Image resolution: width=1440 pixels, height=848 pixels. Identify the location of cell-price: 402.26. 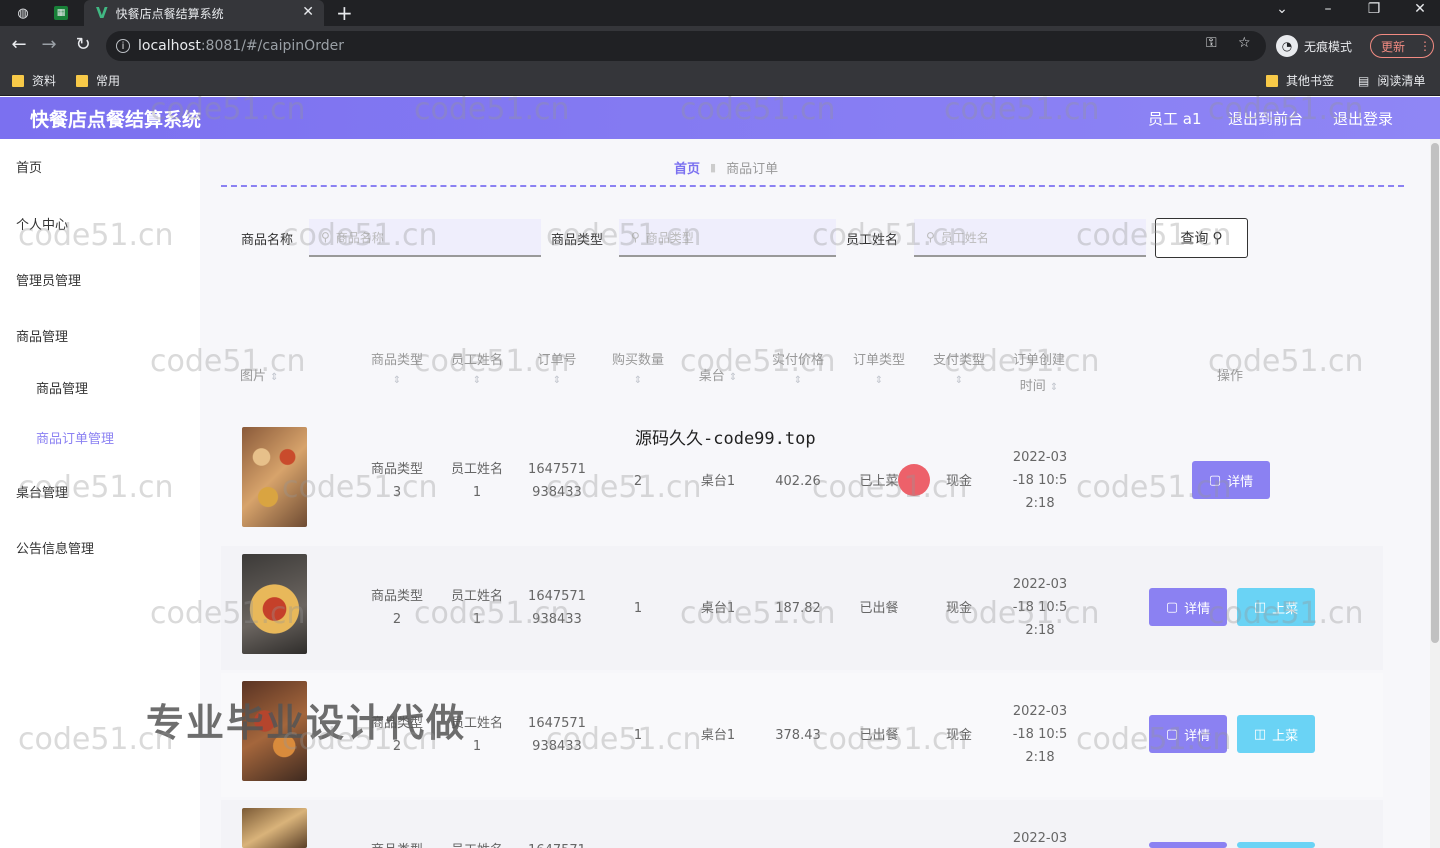
(798, 481).